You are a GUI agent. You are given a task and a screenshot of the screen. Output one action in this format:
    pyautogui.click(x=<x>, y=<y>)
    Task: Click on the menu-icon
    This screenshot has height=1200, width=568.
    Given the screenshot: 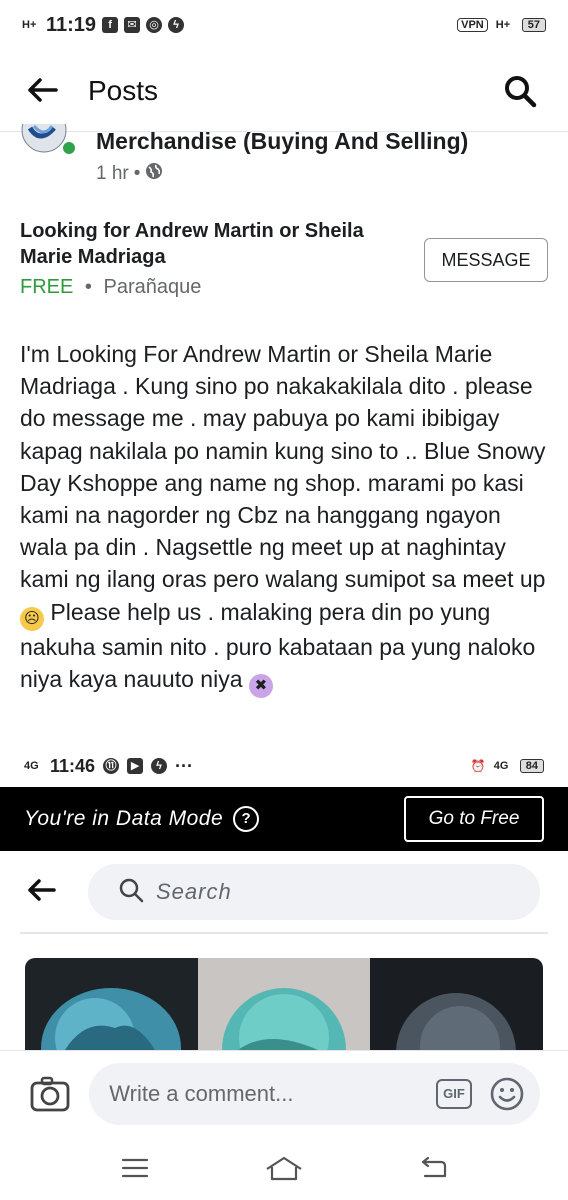 What is the action you would take?
    pyautogui.click(x=135, y=1168)
    